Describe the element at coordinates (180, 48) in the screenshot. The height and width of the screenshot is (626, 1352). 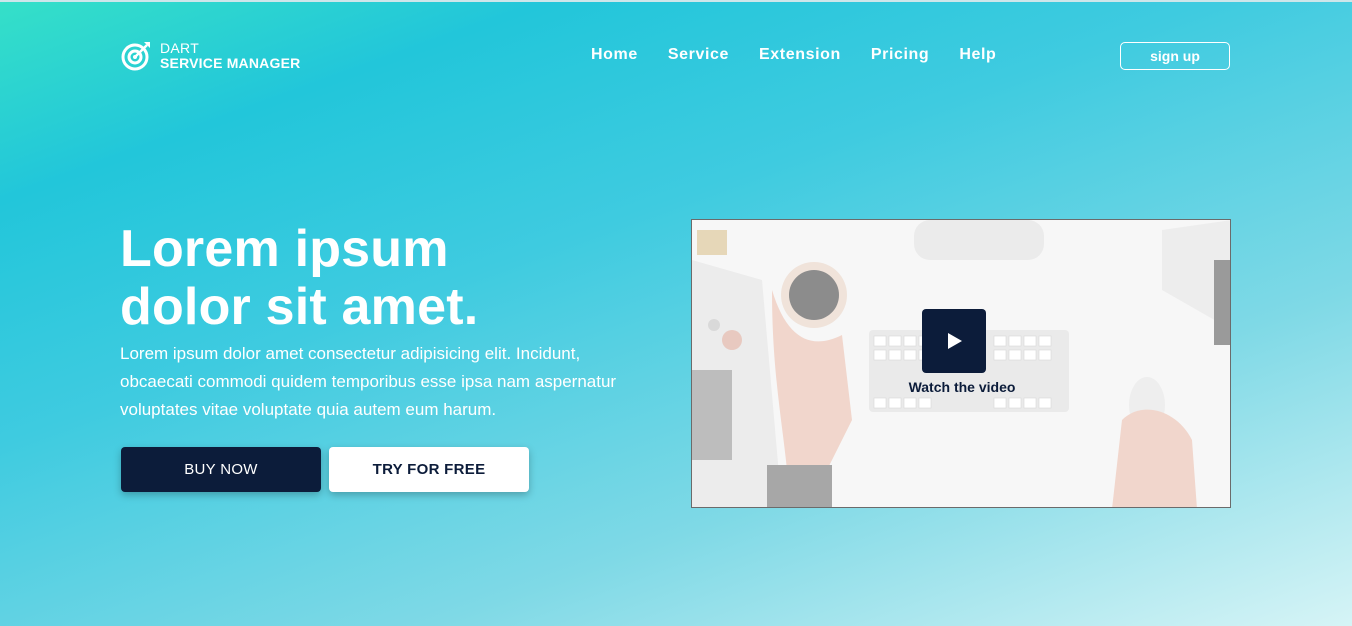
I see `logo-line1: DART` at that location.